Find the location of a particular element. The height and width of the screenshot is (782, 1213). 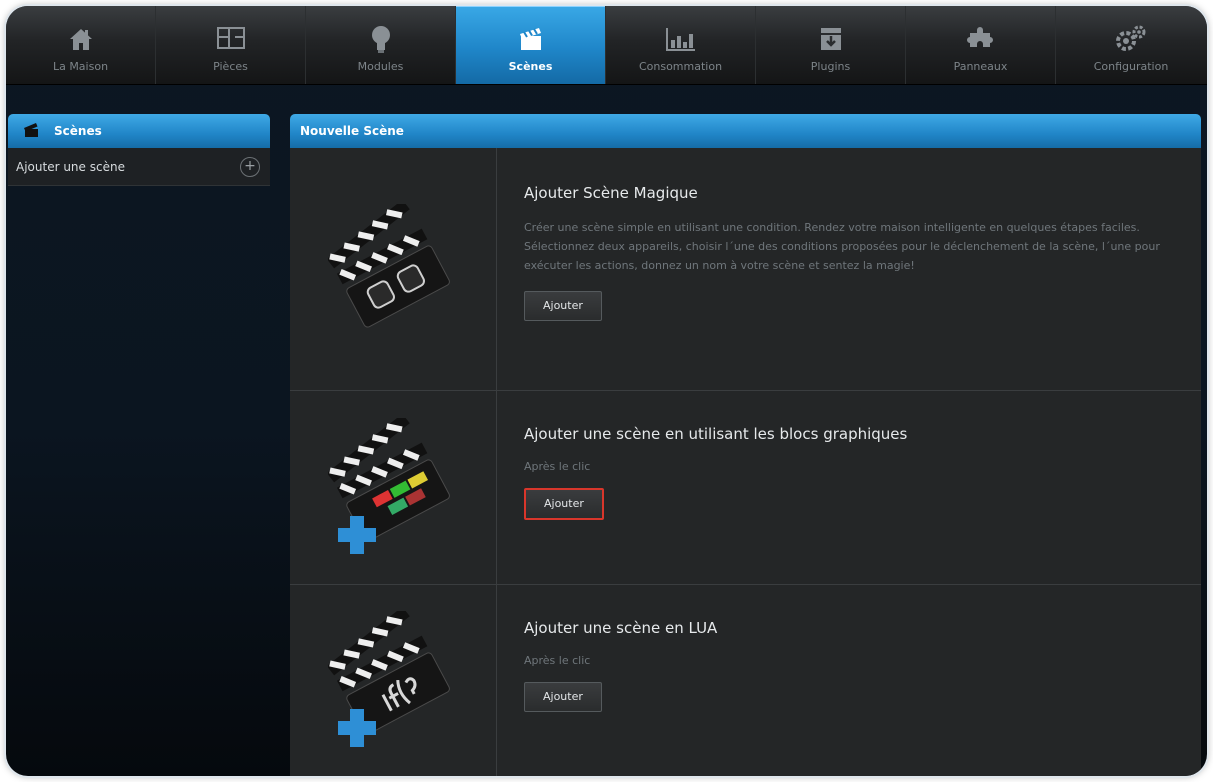

add-magic-scene-button: Ajouter is located at coordinates (563, 306).